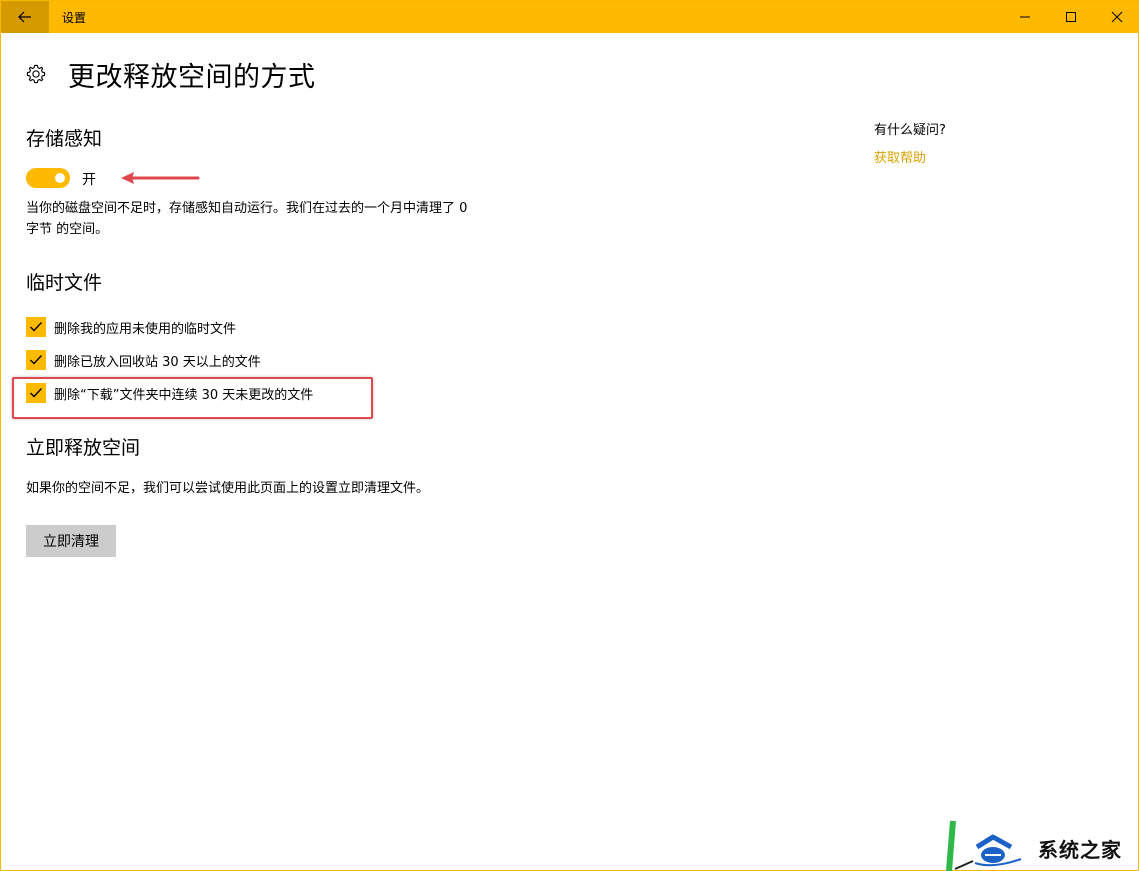  I want to click on gear-icon, so click(36, 74).